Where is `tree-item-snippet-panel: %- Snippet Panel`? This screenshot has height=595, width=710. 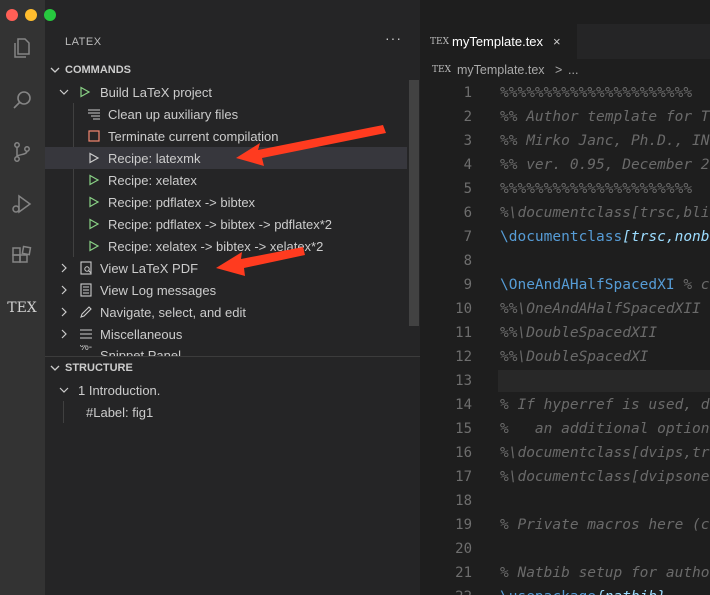
tree-item-snippet-panel: %- Snippet Panel is located at coordinates (226, 350).